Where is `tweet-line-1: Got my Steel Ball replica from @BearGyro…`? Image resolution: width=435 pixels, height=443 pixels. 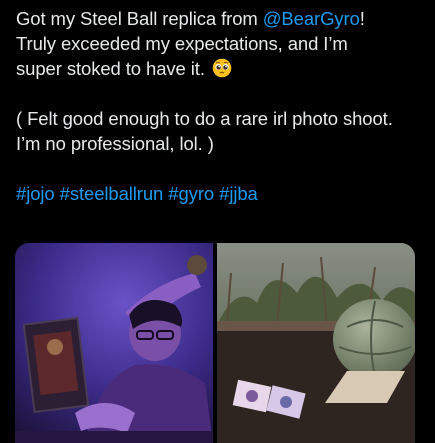
tweet-line-1: Got my Steel Ball replica from @BearGyro… is located at coordinates (218, 18).